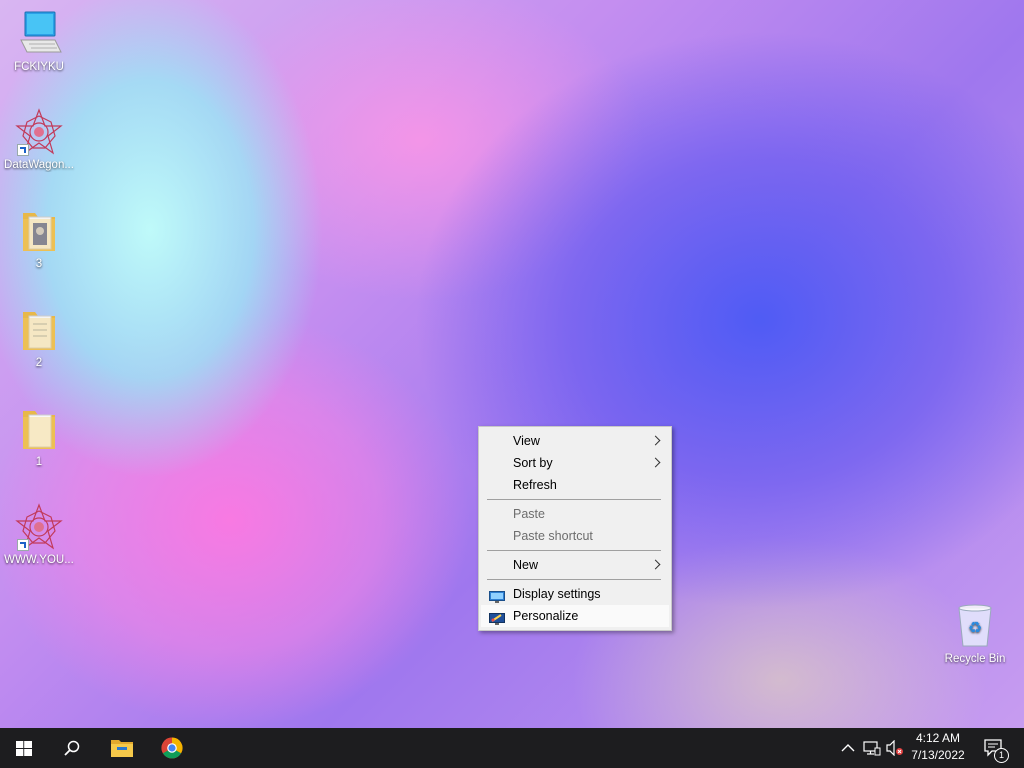  I want to click on search-icon, so click(72, 749).